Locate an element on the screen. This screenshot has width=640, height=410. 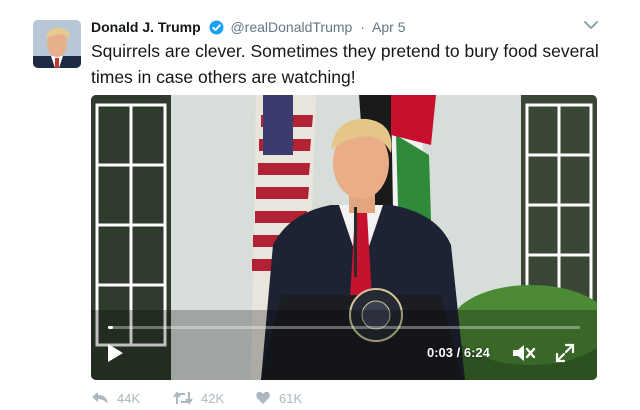
retweet-count: 42K is located at coordinates (213, 398).